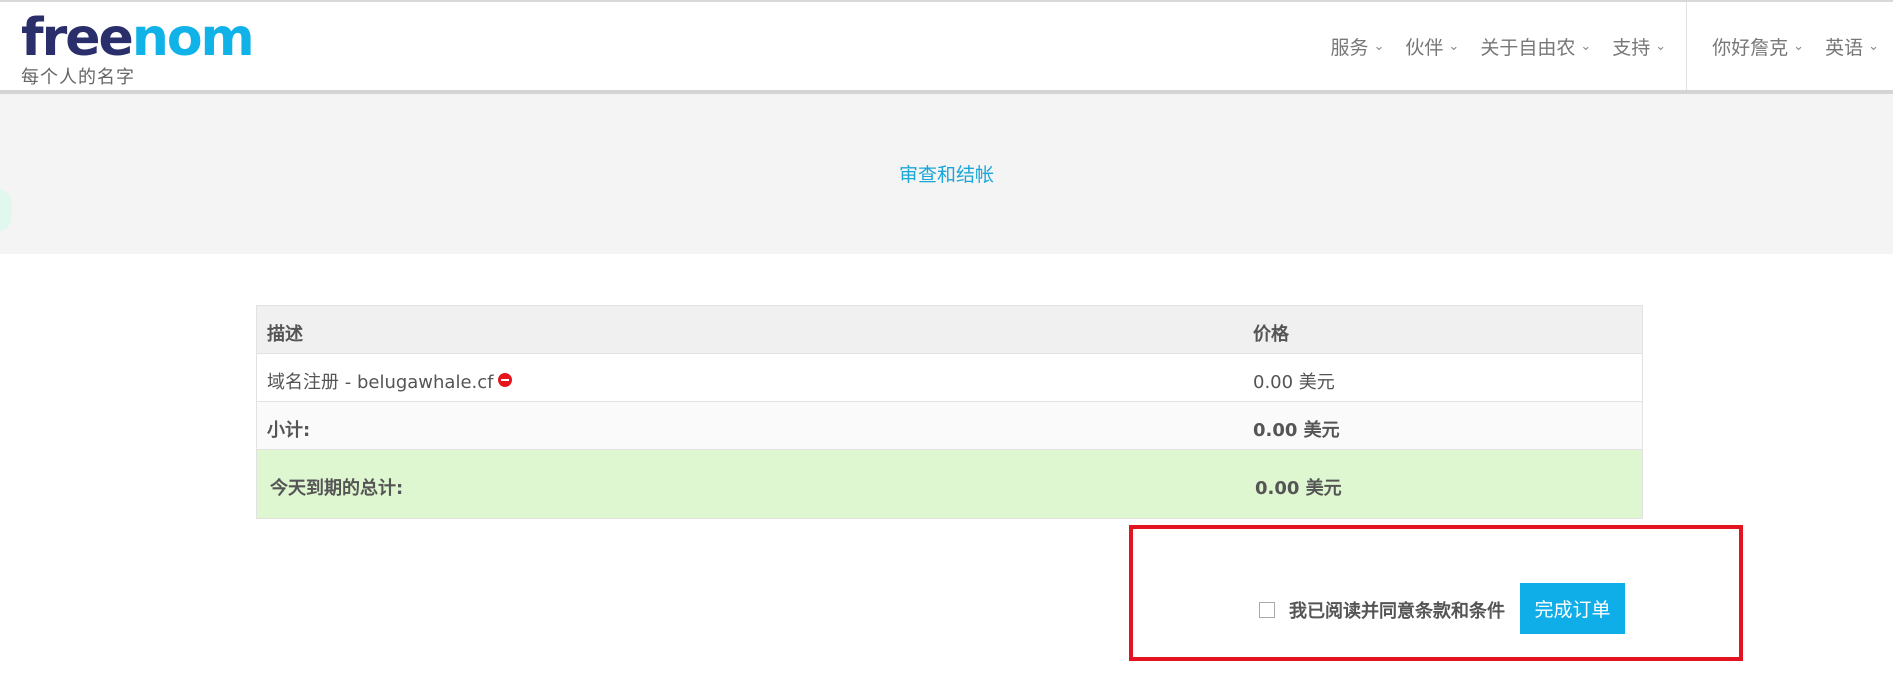  Describe the element at coordinates (1687, 46) in the screenshot. I see `nav-divider` at that location.